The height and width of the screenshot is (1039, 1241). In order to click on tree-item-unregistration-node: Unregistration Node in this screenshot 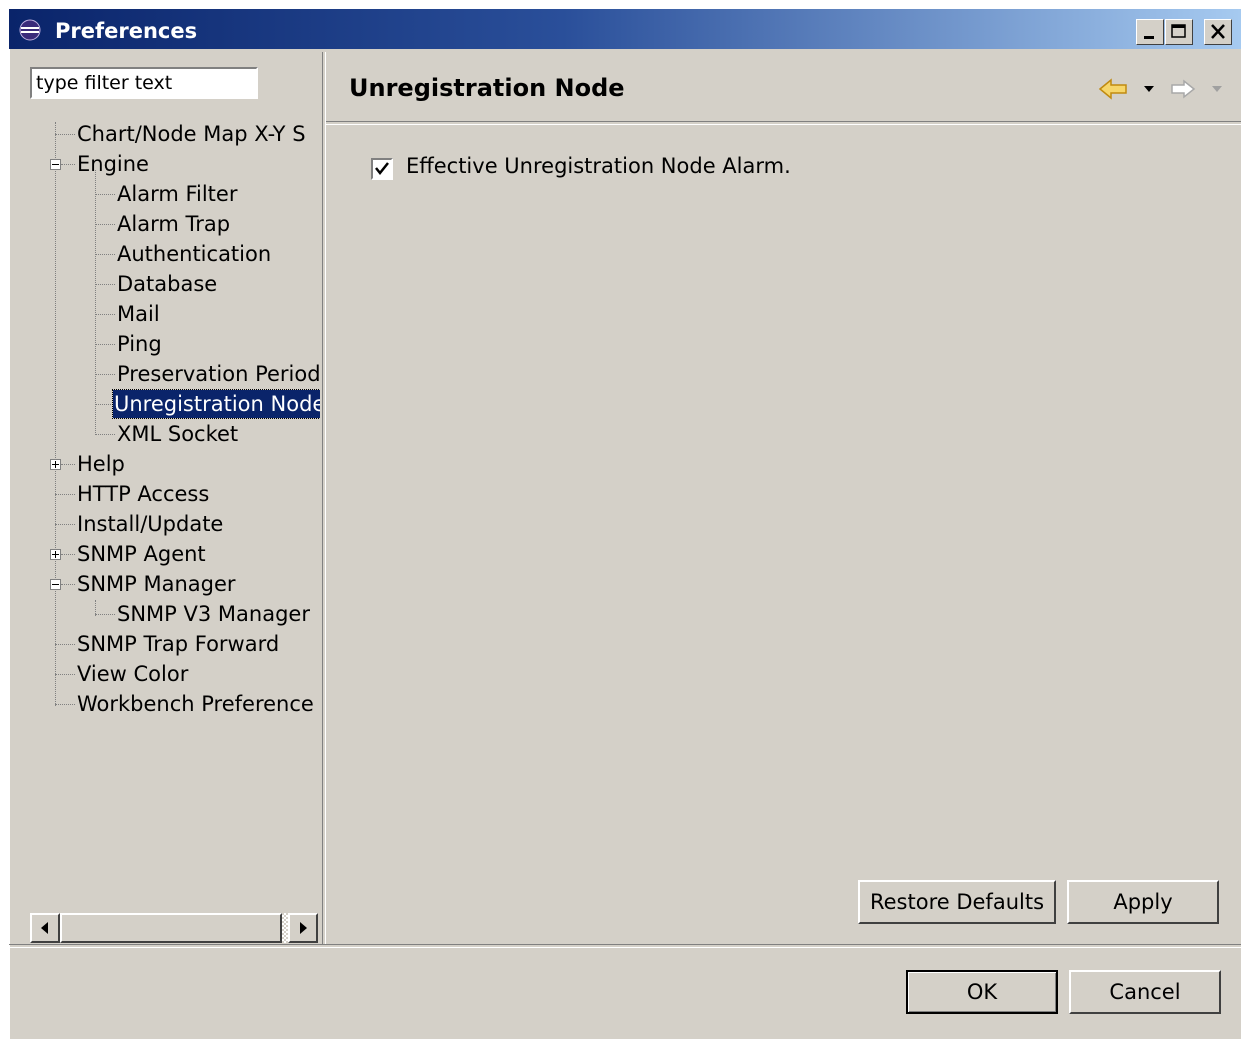, I will do `click(215, 404)`.